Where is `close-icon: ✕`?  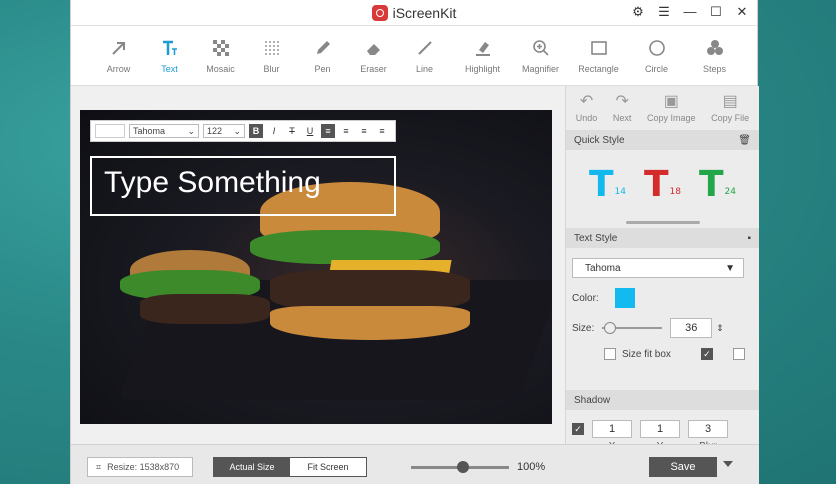
close-icon: ✕ is located at coordinates (742, 12).